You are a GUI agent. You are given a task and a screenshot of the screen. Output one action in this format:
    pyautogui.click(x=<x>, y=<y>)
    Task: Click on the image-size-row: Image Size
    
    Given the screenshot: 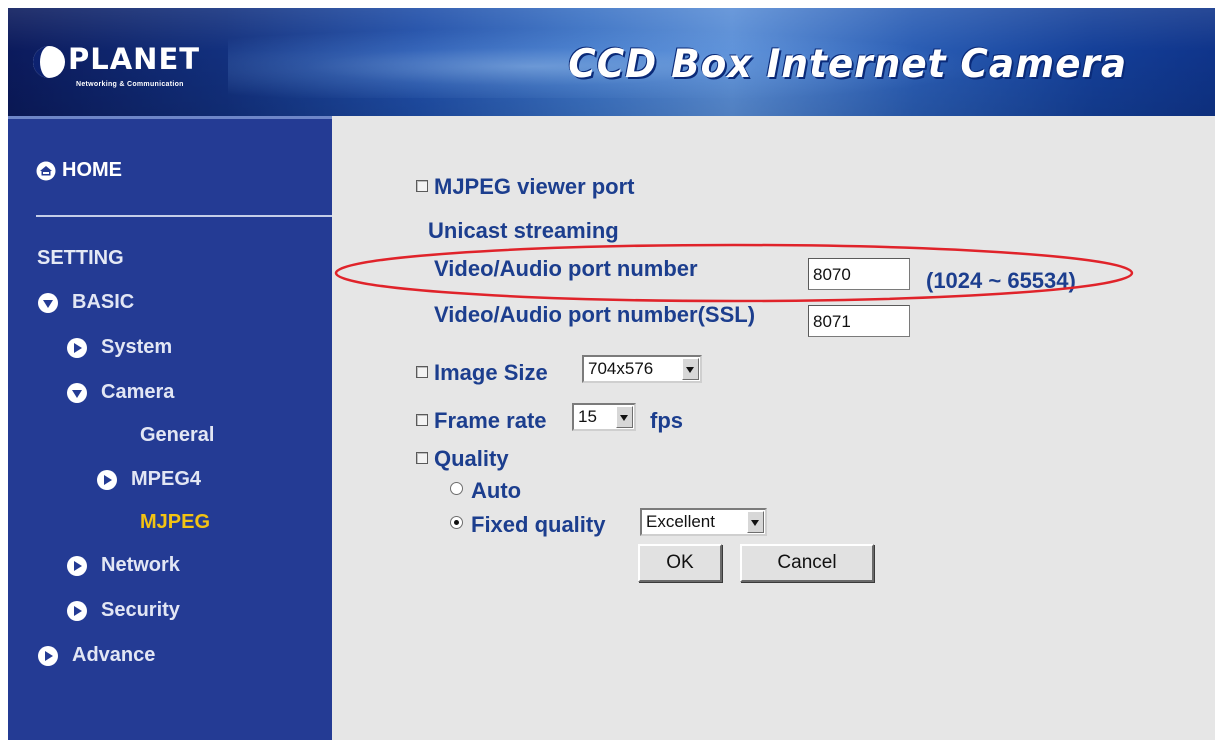 What is the action you would take?
    pyautogui.click(x=482, y=373)
    